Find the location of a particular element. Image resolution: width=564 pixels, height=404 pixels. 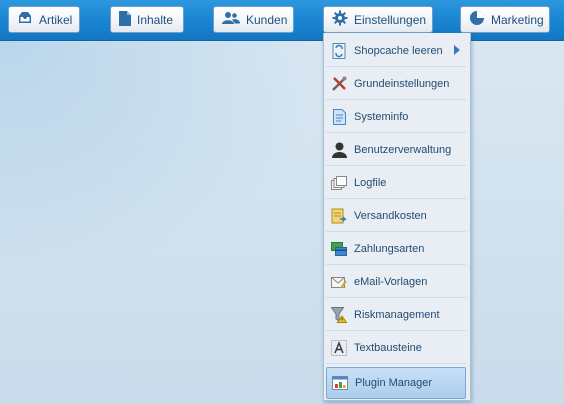

menu-item-riskmanagement: Riskmanagement is located at coordinates (396, 315).